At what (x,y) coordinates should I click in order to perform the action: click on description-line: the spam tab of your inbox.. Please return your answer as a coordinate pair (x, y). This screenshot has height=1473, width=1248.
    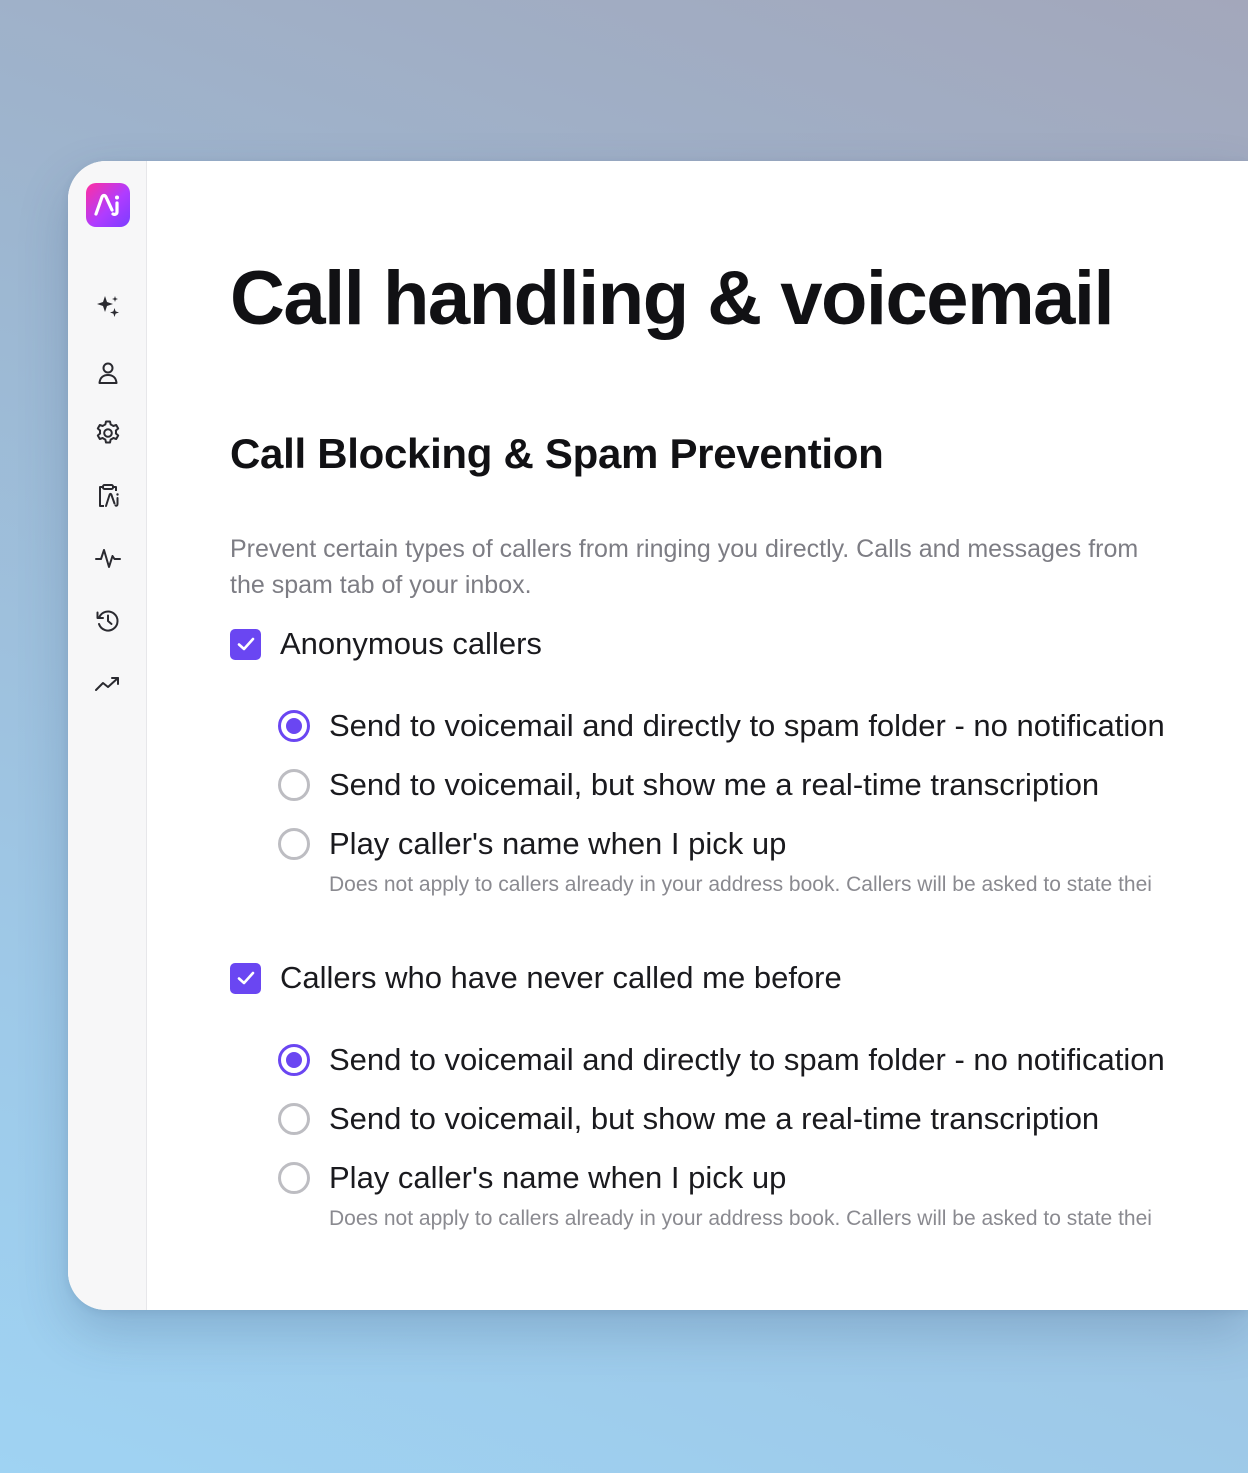
    Looking at the image, I should click on (381, 585).